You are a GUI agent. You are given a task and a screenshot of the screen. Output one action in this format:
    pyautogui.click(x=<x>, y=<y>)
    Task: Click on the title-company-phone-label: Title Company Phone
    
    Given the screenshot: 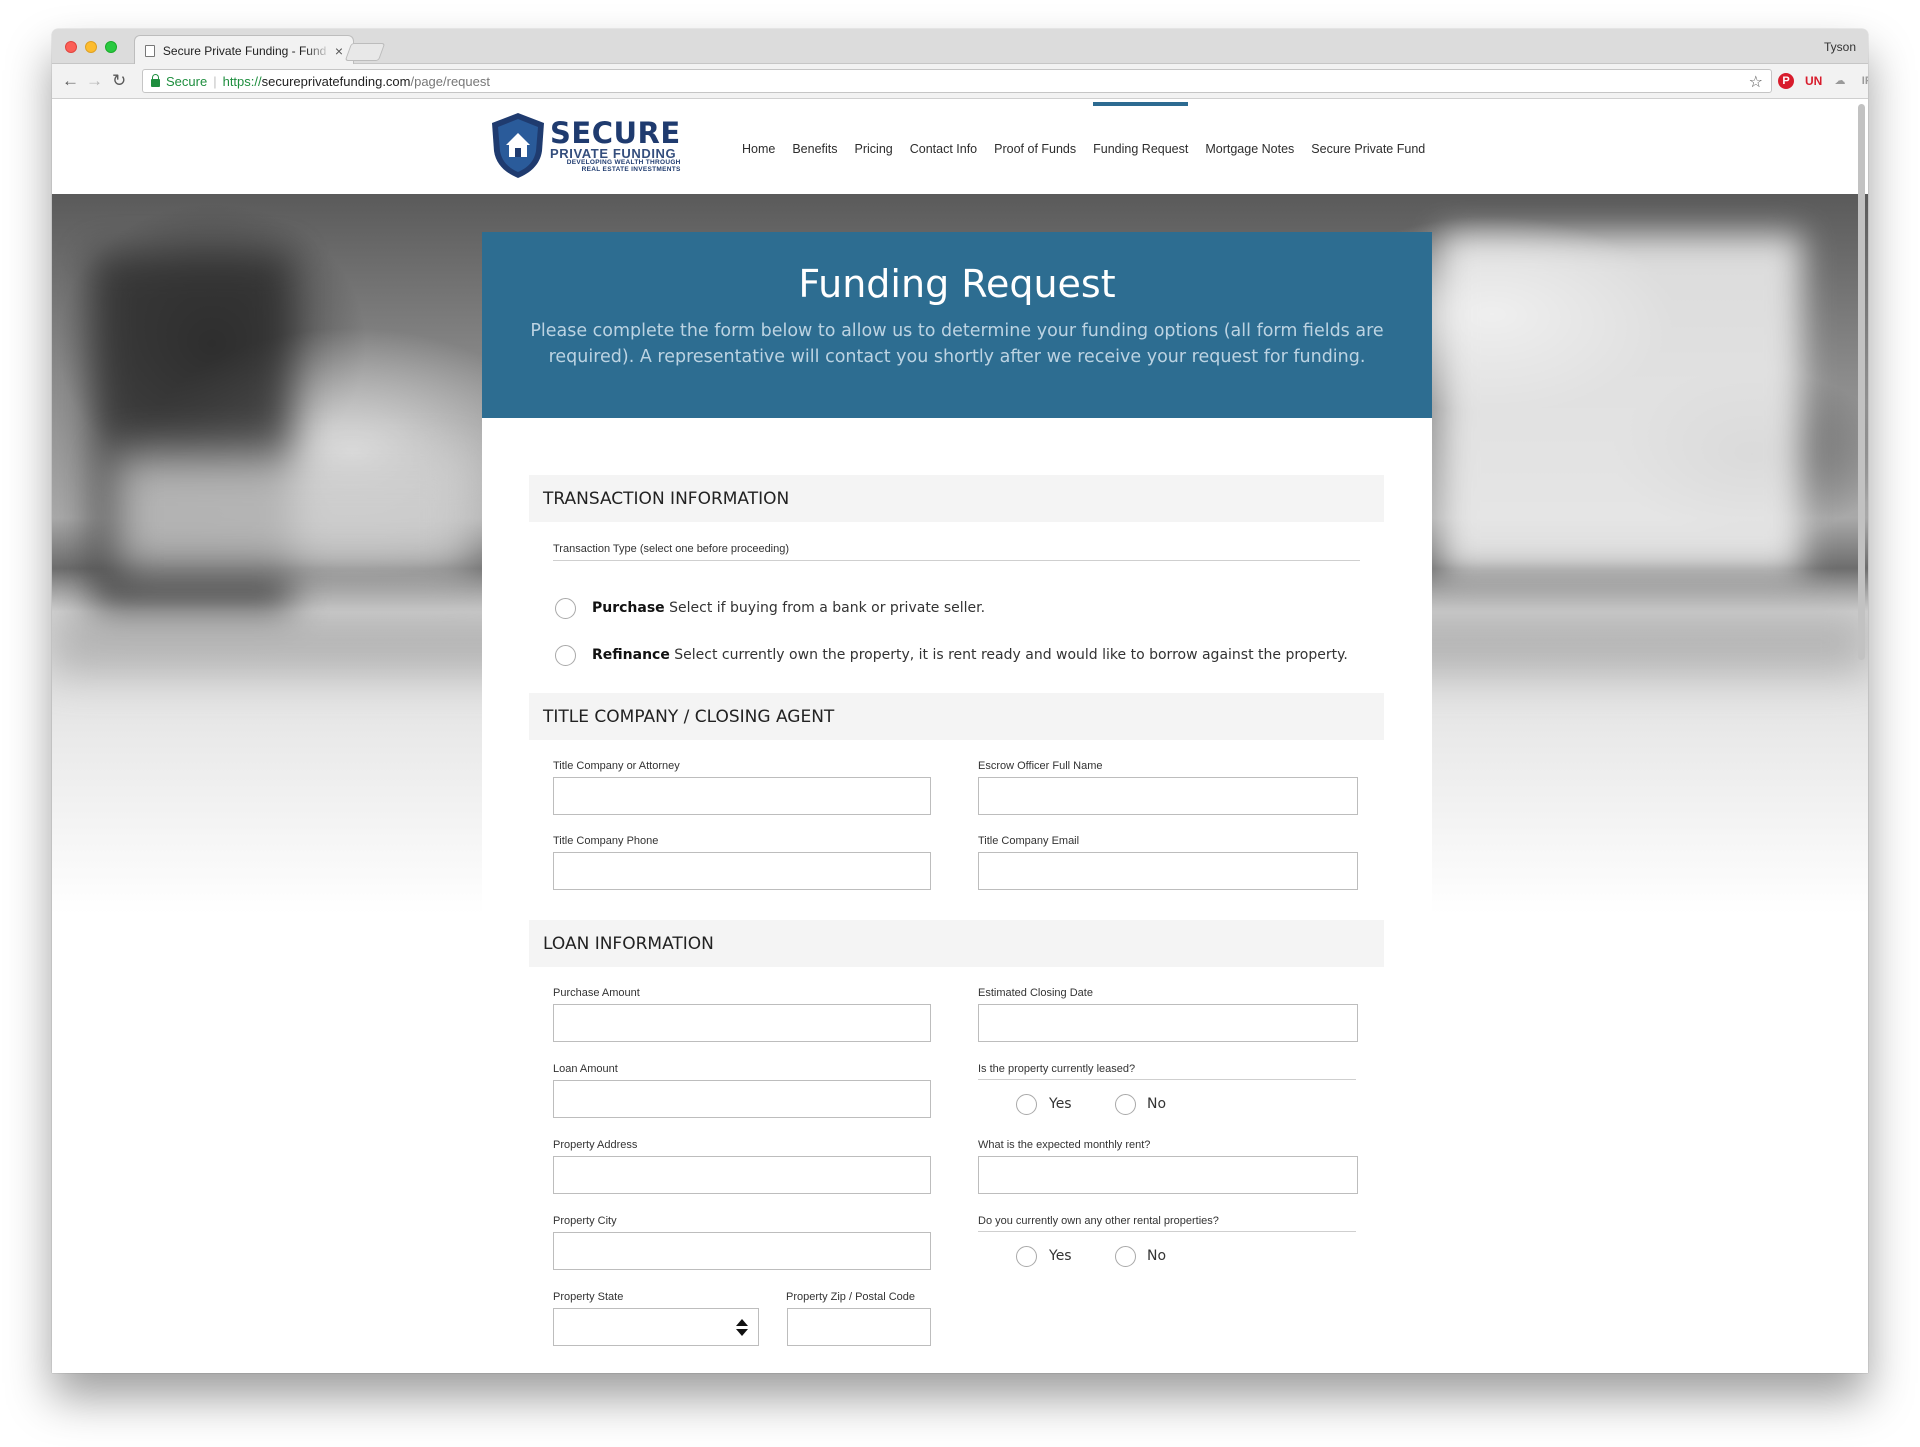 What is the action you would take?
    pyautogui.click(x=606, y=841)
    